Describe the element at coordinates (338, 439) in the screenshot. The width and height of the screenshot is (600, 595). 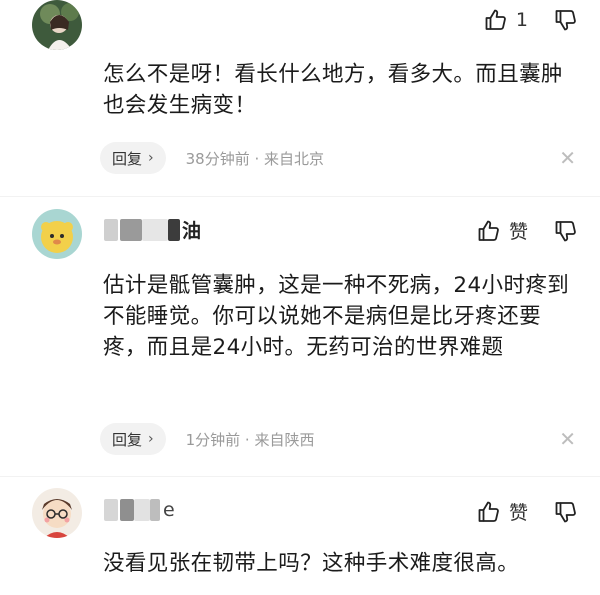
I see `comment-meta: 回复 › 1分钟前 · 来自陕西 ✕` at that location.